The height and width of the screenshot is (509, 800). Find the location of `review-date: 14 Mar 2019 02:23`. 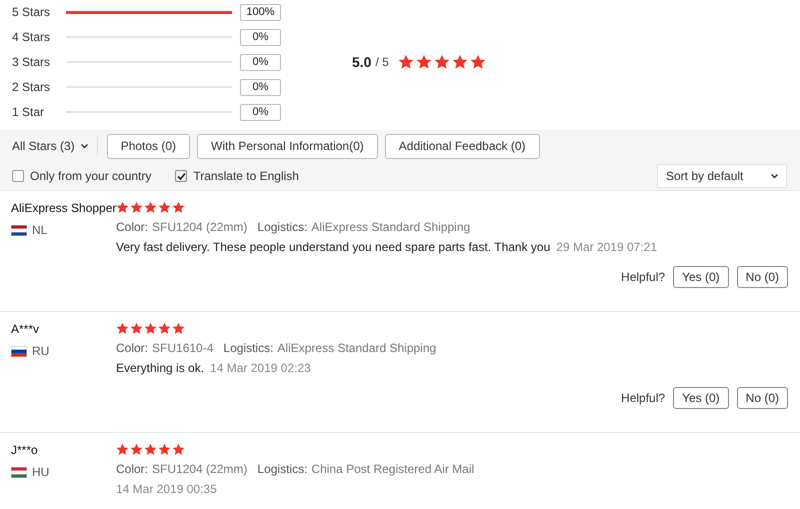

review-date: 14 Mar 2019 02:23 is located at coordinates (260, 368).